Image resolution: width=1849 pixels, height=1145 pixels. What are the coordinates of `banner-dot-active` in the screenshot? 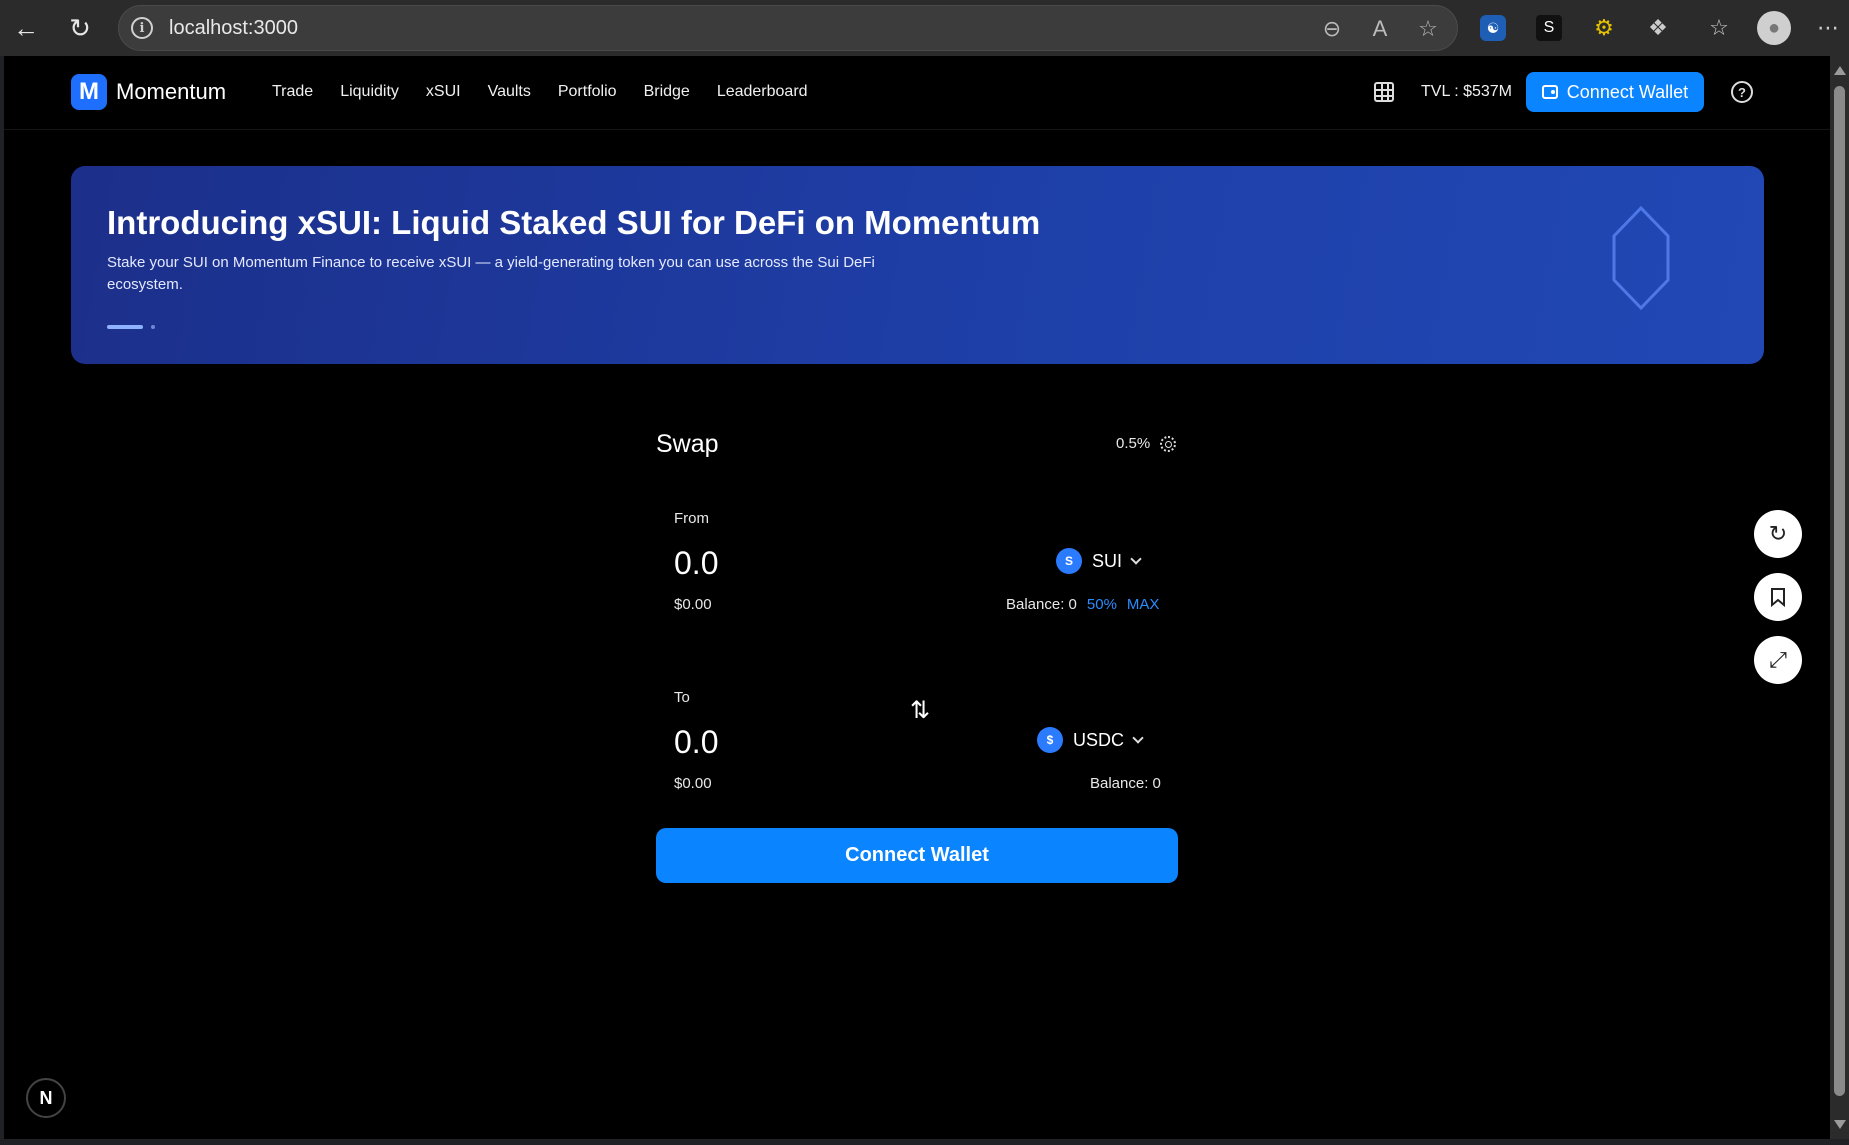 It's located at (125, 327).